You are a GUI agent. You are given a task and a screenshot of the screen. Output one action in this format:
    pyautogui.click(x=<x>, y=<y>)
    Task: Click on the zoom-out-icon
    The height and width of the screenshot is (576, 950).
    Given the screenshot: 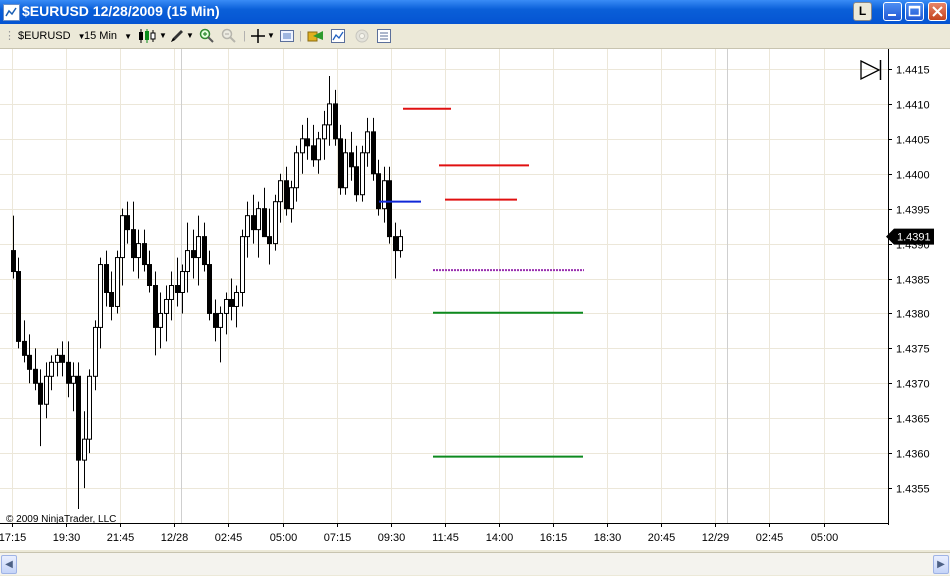 What is the action you would take?
    pyautogui.click(x=229, y=36)
    